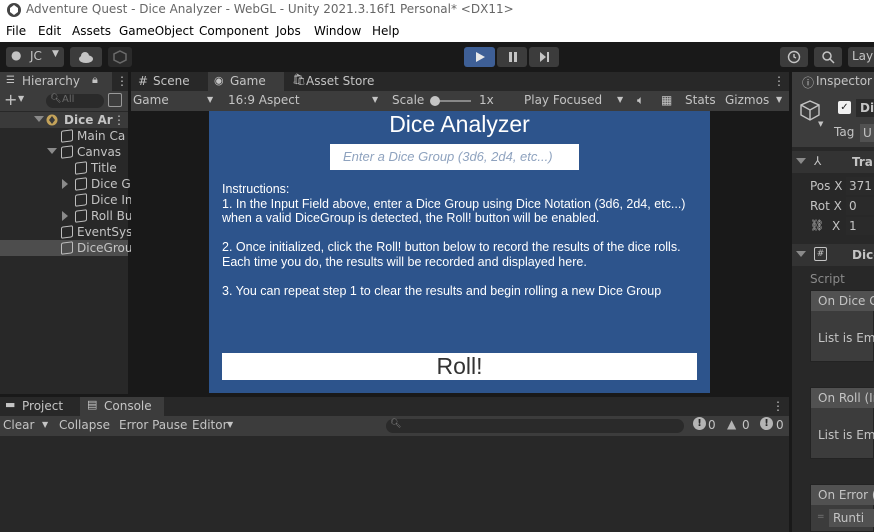 The width and height of the screenshot is (874, 532). What do you see at coordinates (52, 120) in the screenshot?
I see `unity-scene-icon` at bounding box center [52, 120].